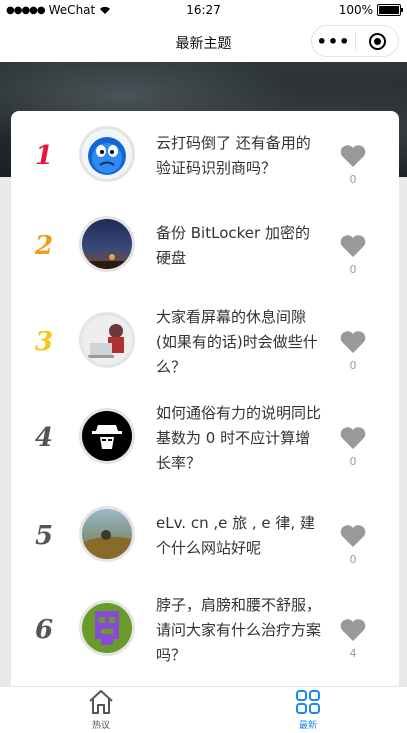 This screenshot has height=733, width=407. I want to click on topic-title-text: 备份 BitLocker 加密的硬盘, so click(233, 245).